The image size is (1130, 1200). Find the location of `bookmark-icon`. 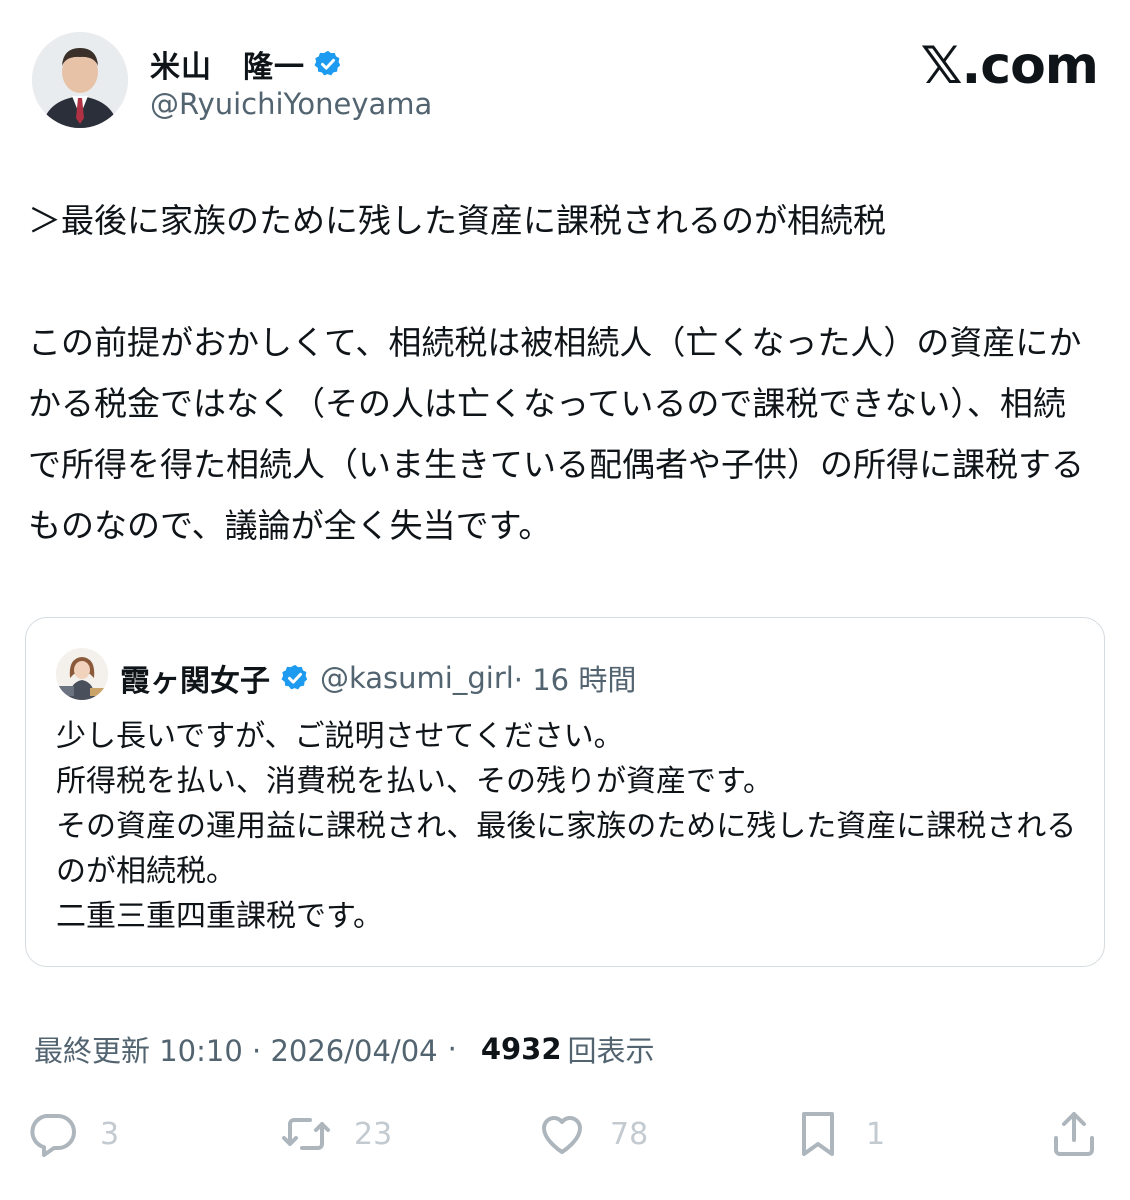

bookmark-icon is located at coordinates (818, 1134).